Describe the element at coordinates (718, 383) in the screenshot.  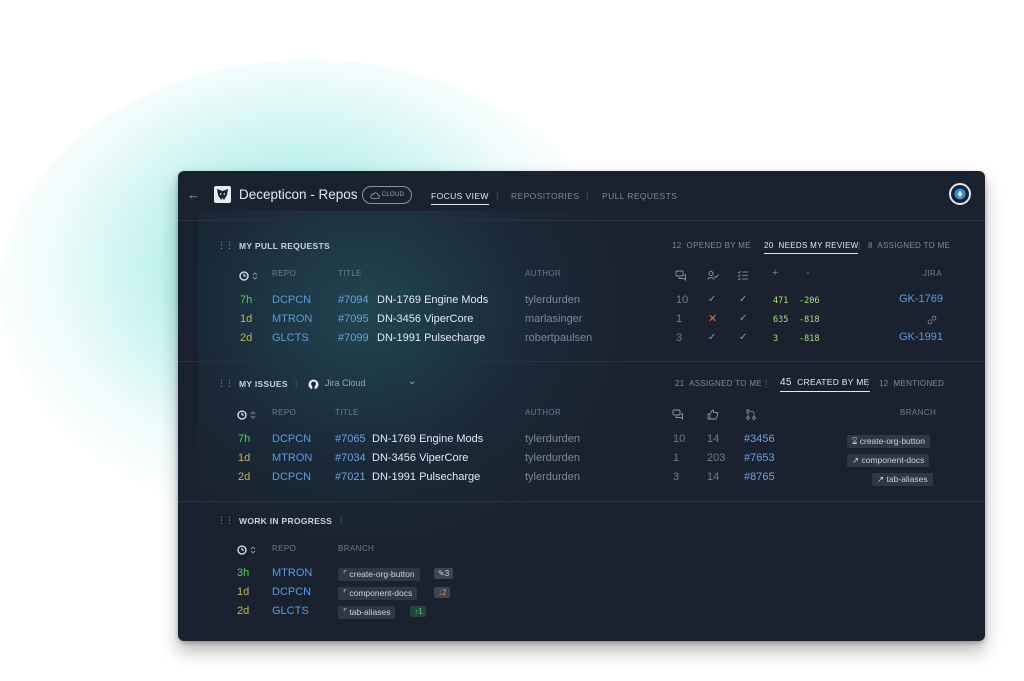
I see `filter-assigned-to-me: 21 ASSIGNED TO ME` at that location.